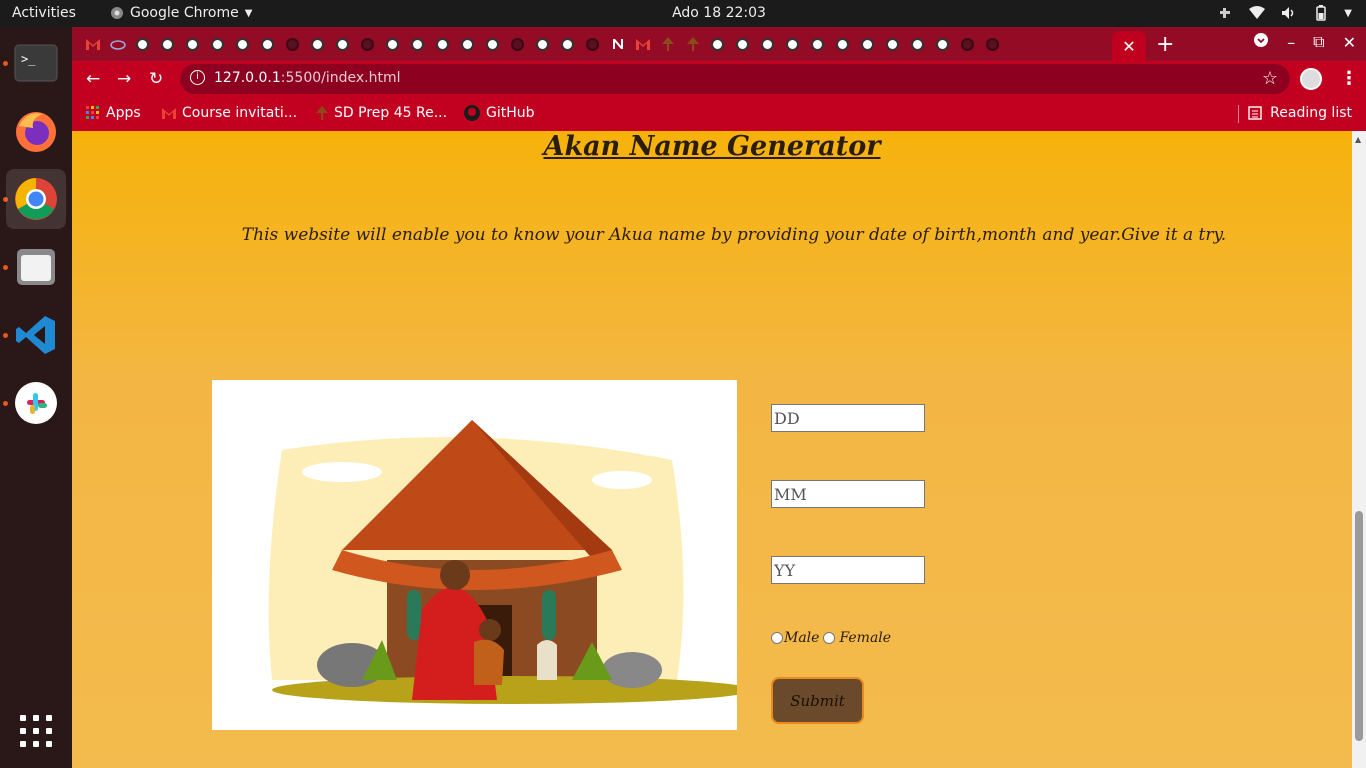 Image resolution: width=1366 pixels, height=768 pixels. I want to click on forward-icon: →, so click(124, 79).